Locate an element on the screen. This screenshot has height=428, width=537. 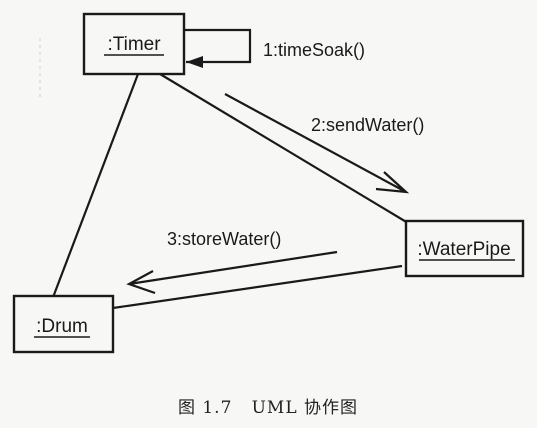
message-label-storewater: 3:storeWater() is located at coordinates (224, 239).